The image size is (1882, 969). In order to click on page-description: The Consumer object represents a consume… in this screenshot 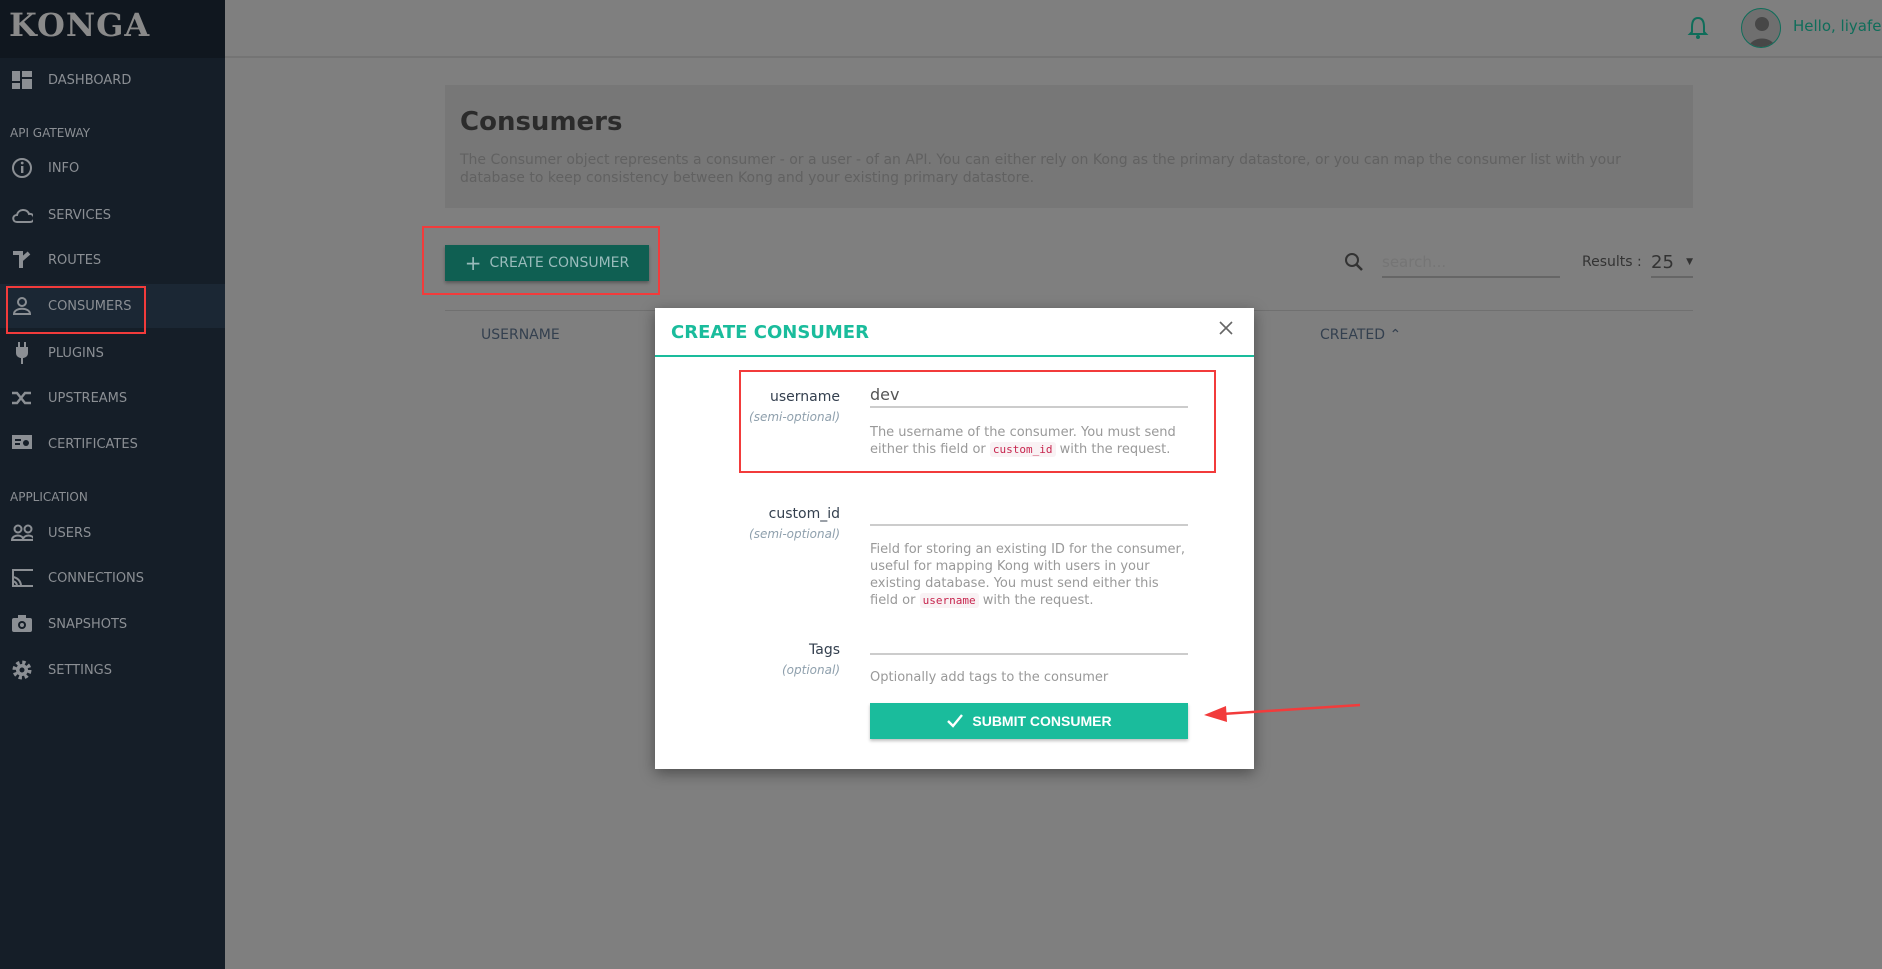, I will do `click(1040, 169)`.